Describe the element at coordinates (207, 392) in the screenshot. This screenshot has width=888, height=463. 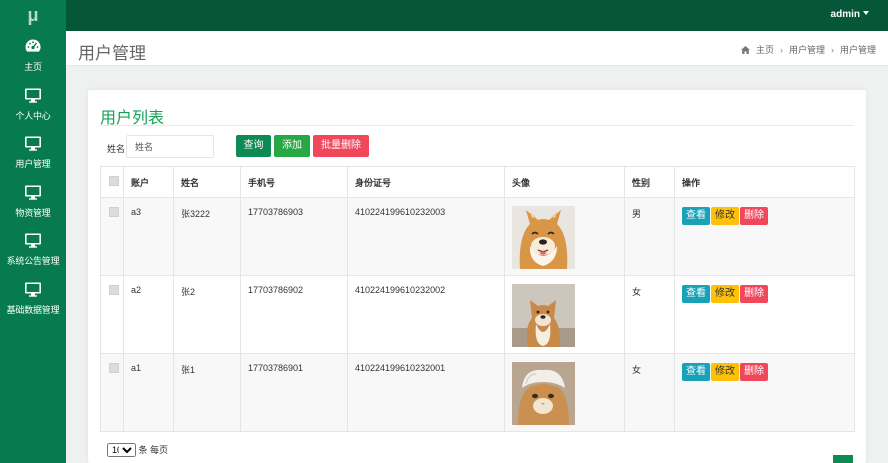
I see `name-cell: 张1` at that location.